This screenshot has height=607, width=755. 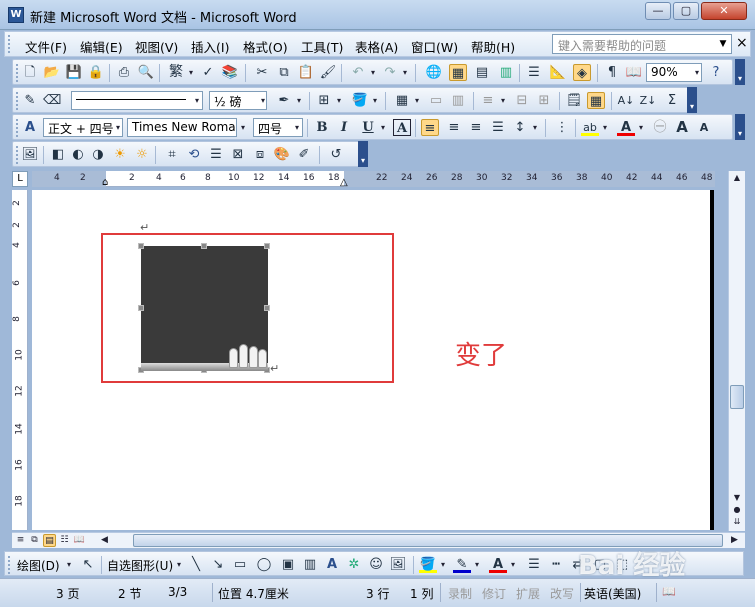 I want to click on reading-view-icon: 📖, so click(x=79, y=540).